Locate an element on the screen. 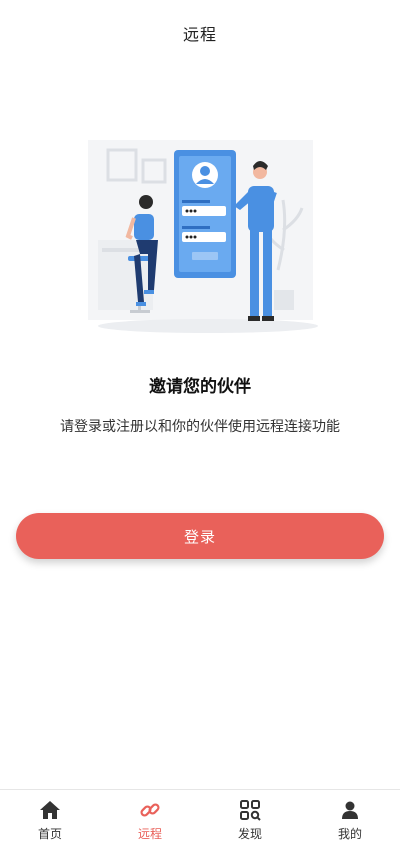 The width and height of the screenshot is (400, 847). tab-discover: 发现 is located at coordinates (250, 818).